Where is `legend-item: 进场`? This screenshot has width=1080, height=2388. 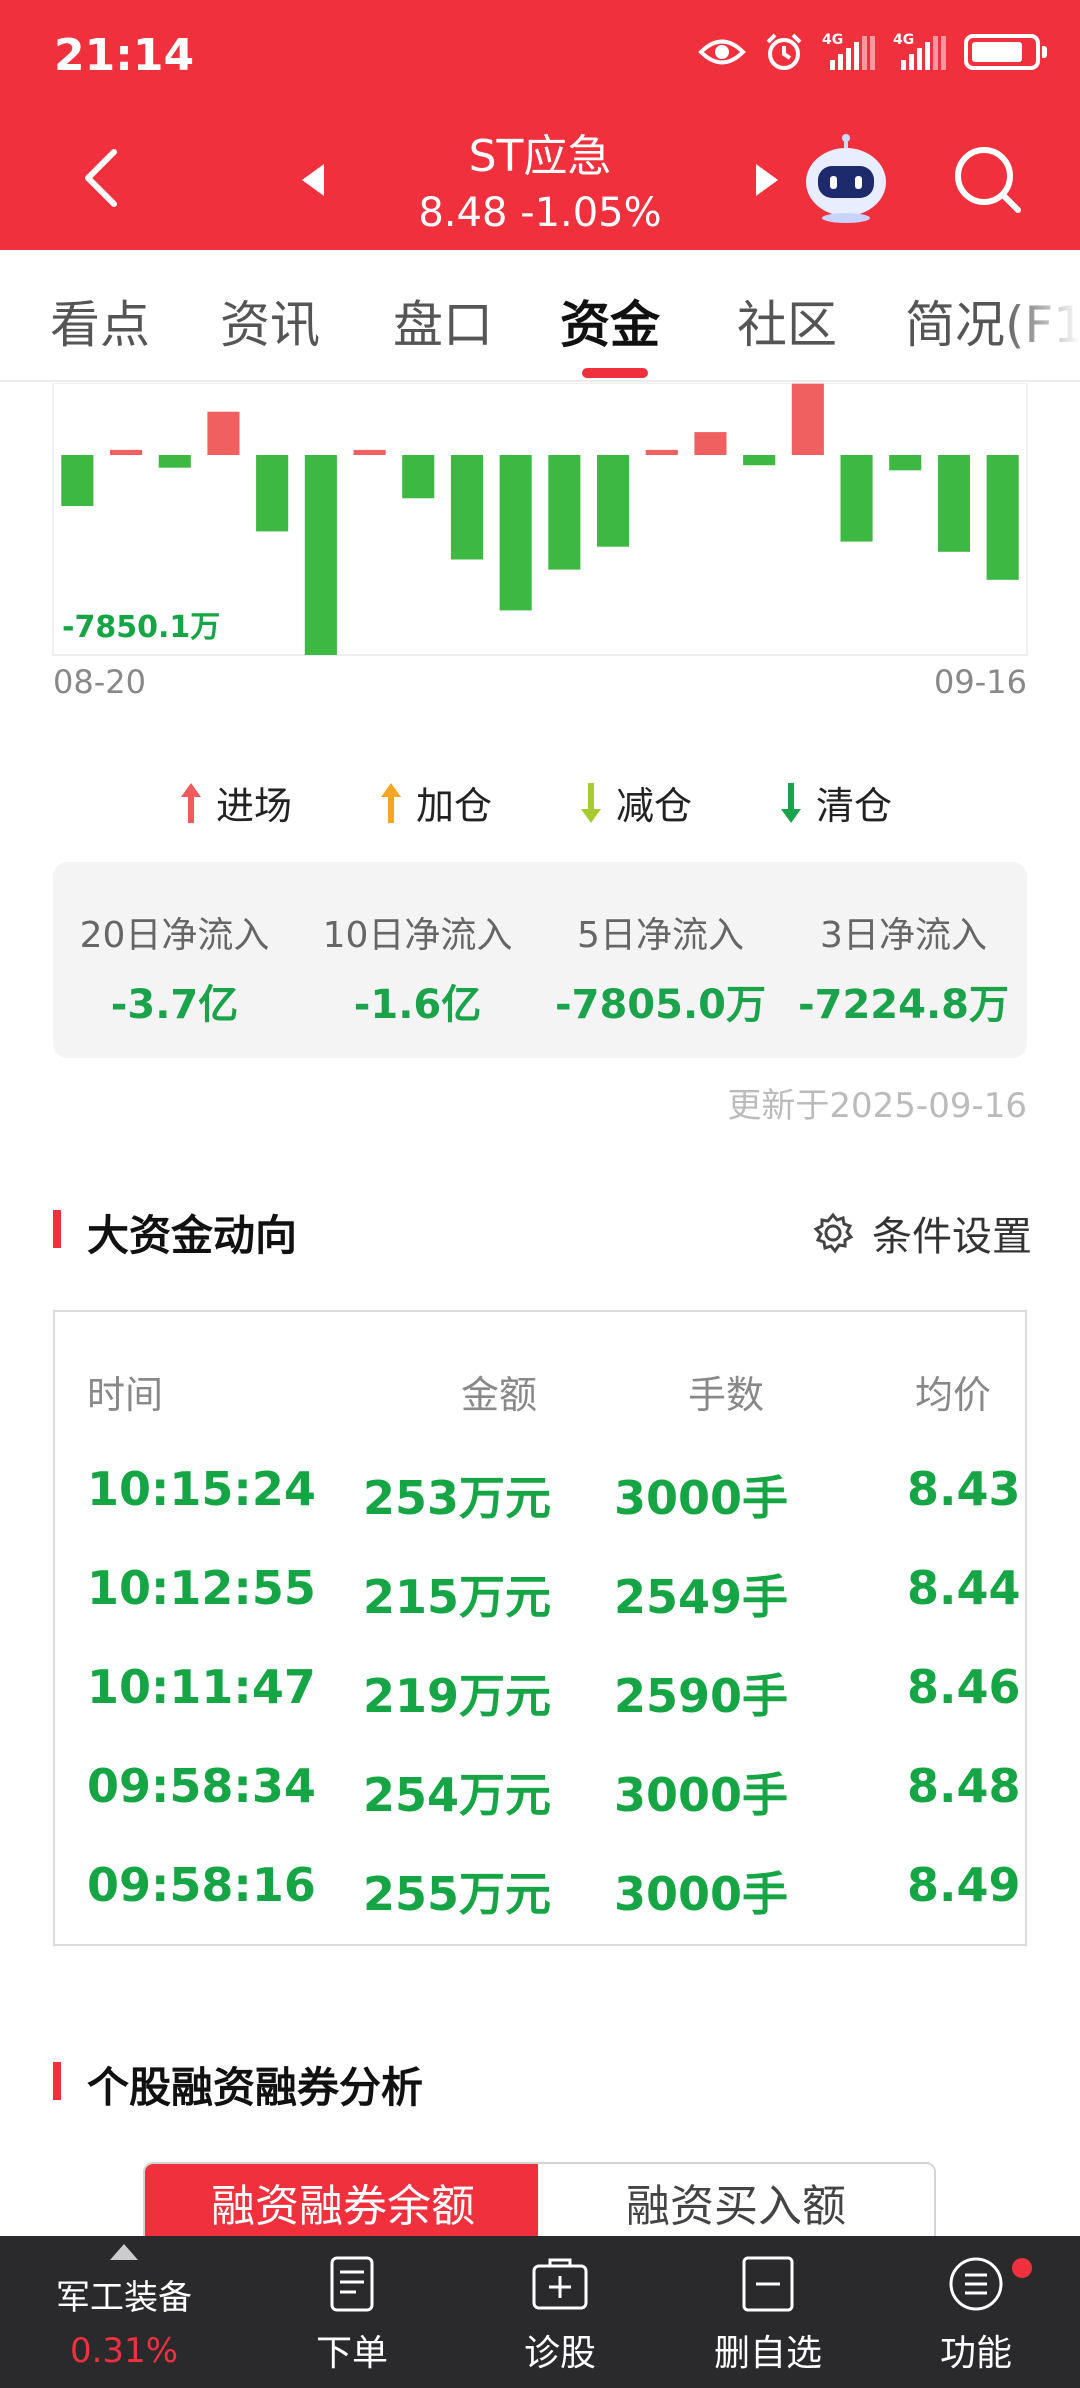 legend-item: 进场 is located at coordinates (235, 802).